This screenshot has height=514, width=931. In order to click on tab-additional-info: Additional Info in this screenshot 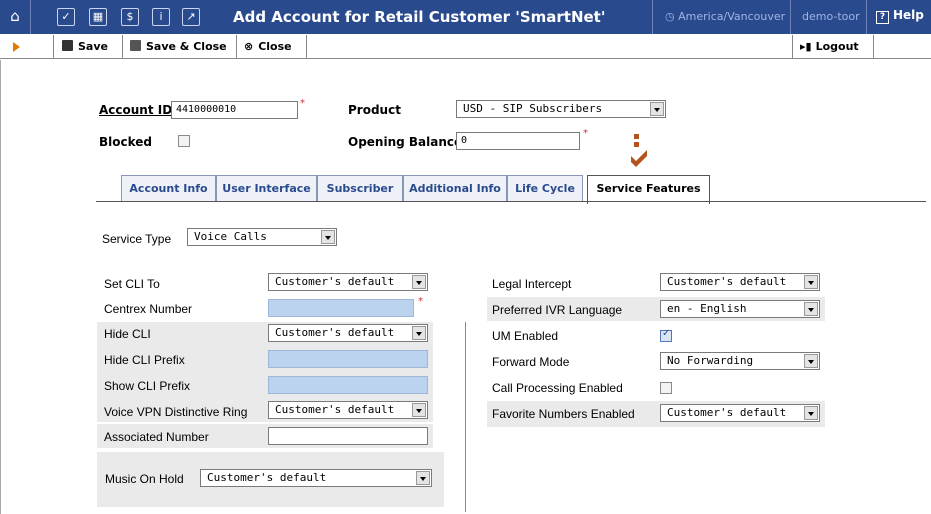, I will do `click(455, 188)`.